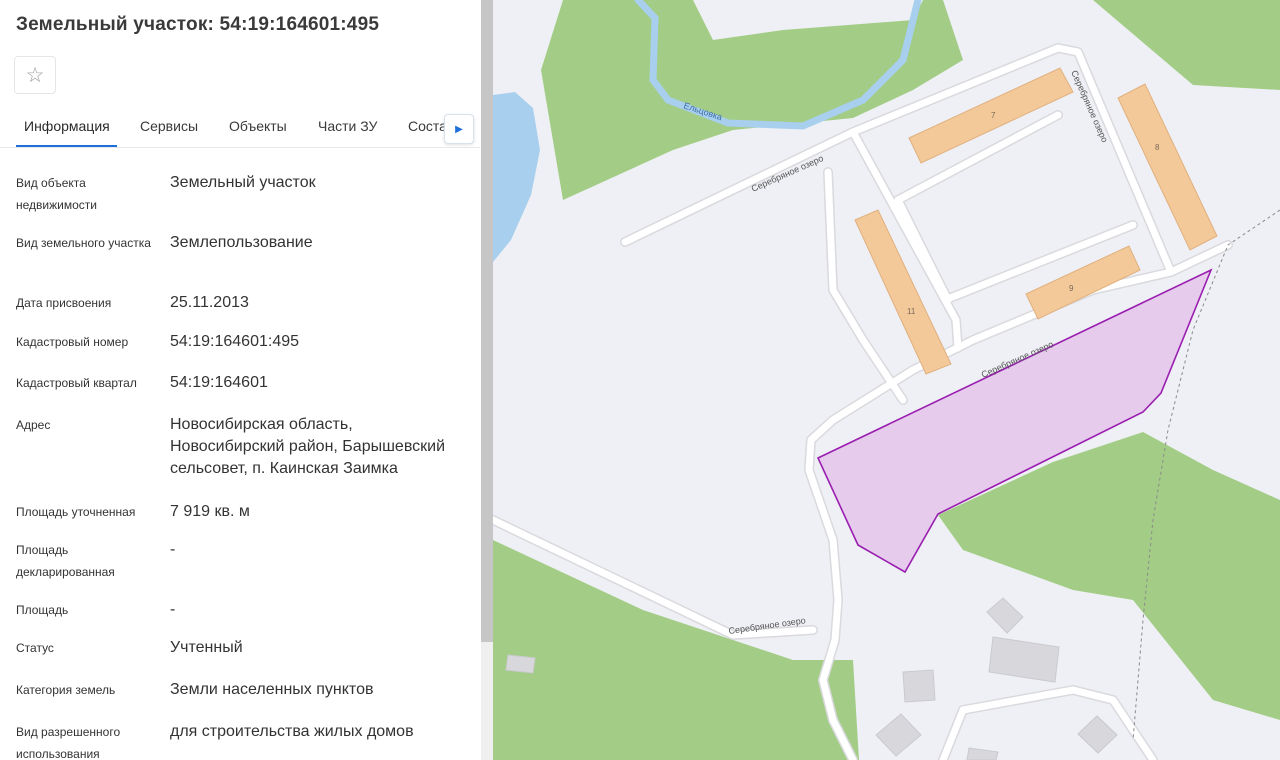 This screenshot has width=1280, height=760. I want to click on forest-bottom-left, so click(676, 650).